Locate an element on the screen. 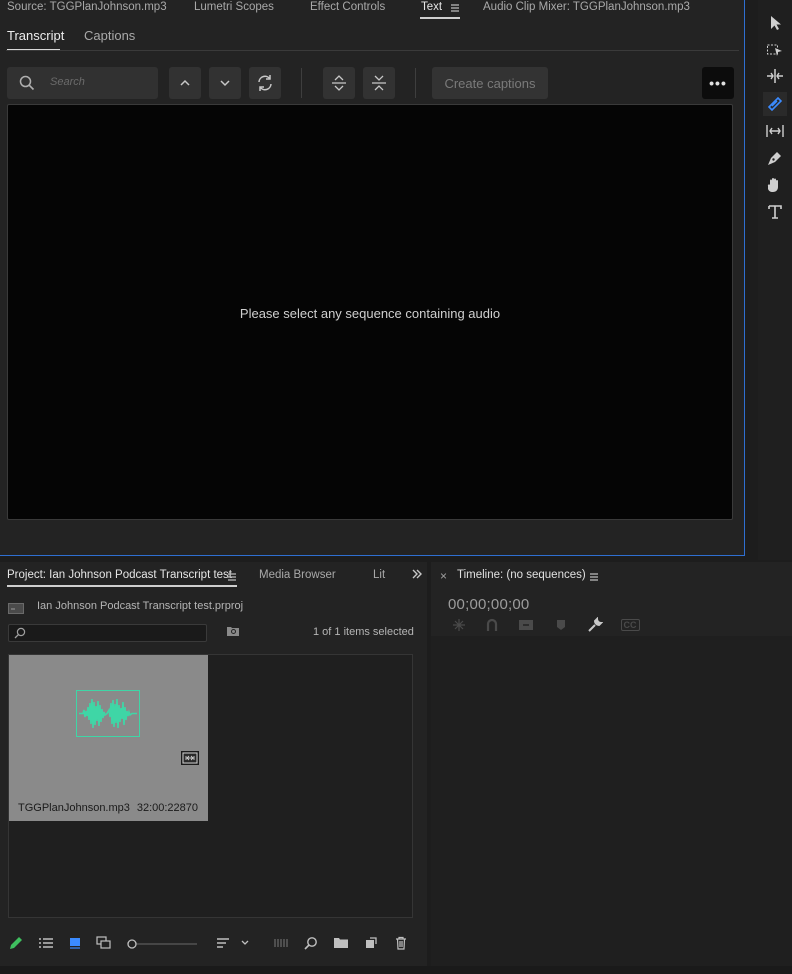 This screenshot has width=792, height=974. clip-thumbnail is located at coordinates (108, 726).